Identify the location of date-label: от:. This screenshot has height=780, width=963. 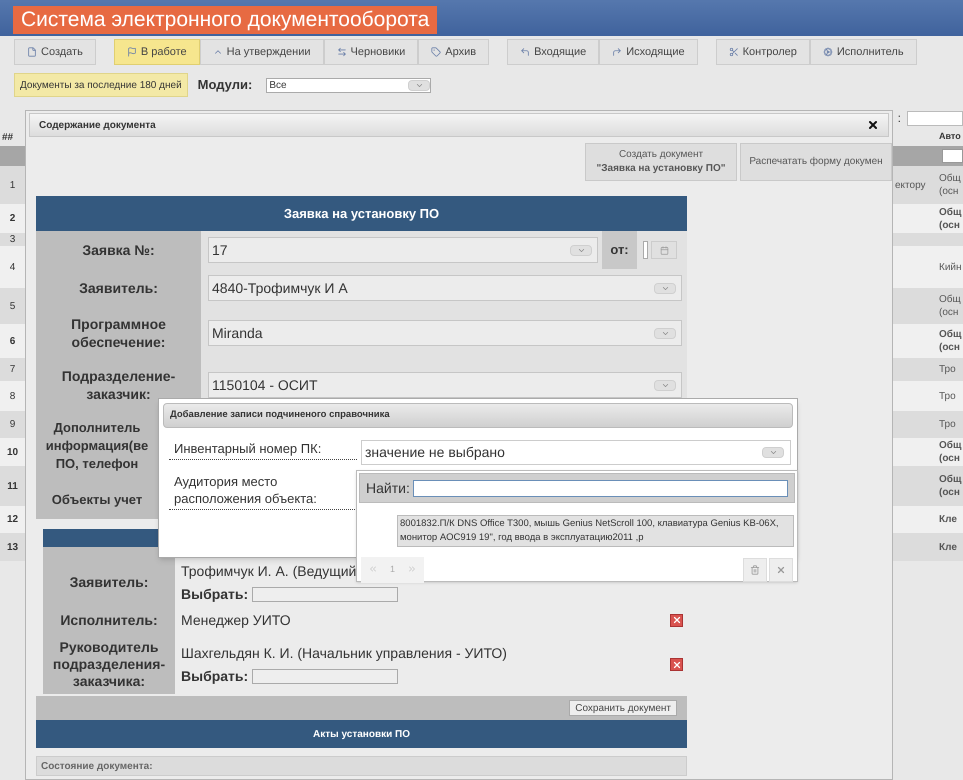
(619, 250).